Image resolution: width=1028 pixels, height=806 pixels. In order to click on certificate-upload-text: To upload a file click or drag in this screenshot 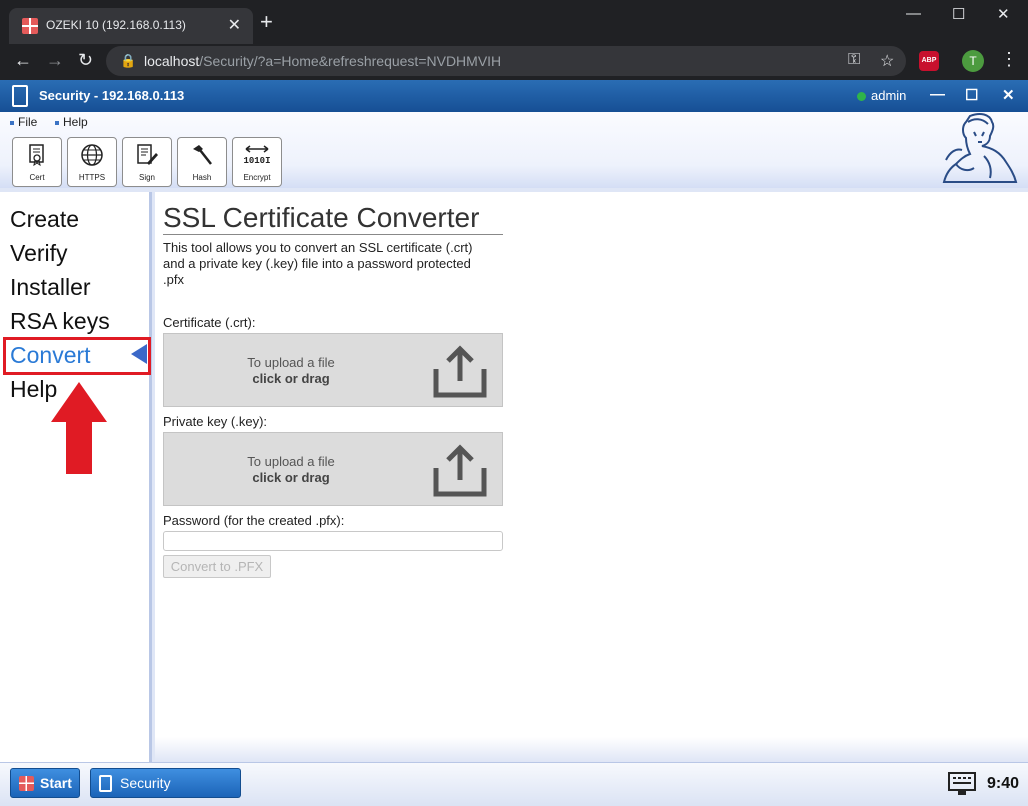, I will do `click(291, 371)`.